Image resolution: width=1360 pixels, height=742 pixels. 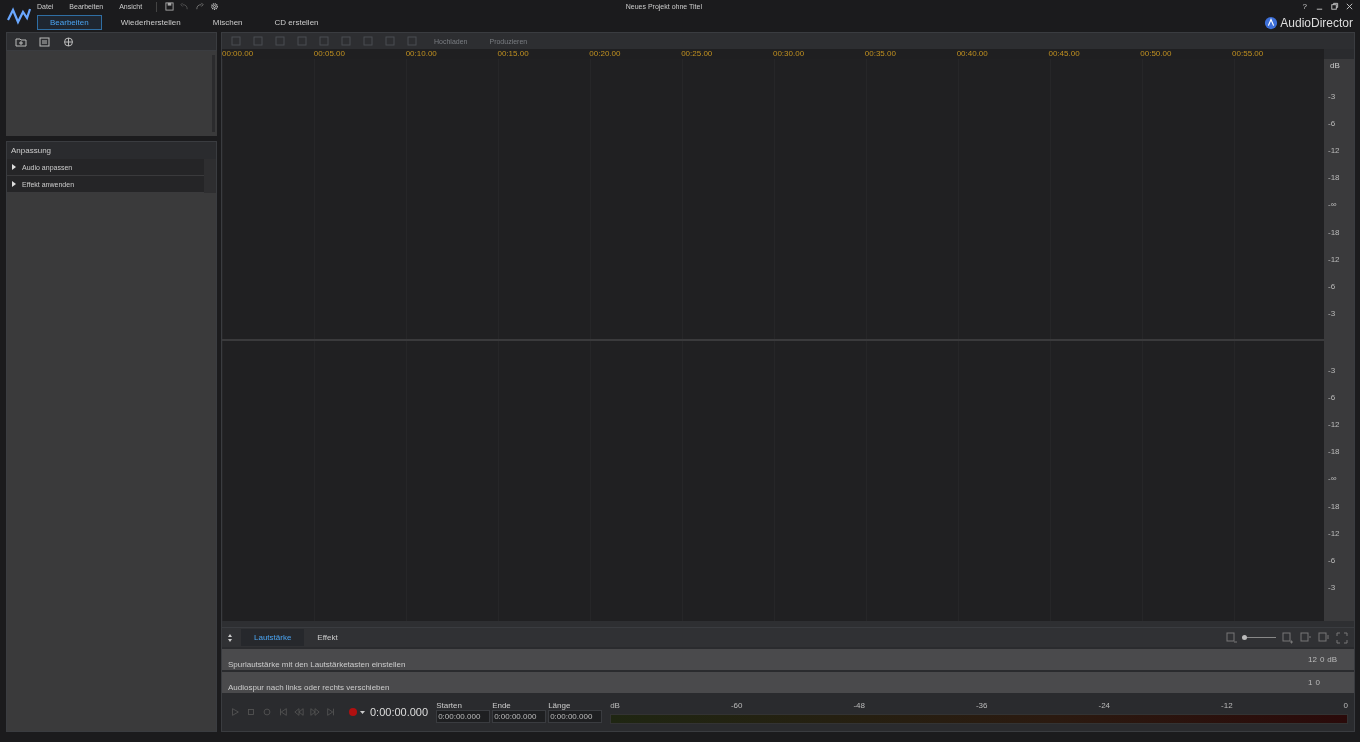 I want to click on timecode: 0:00:00.000, so click(x=399, y=712).